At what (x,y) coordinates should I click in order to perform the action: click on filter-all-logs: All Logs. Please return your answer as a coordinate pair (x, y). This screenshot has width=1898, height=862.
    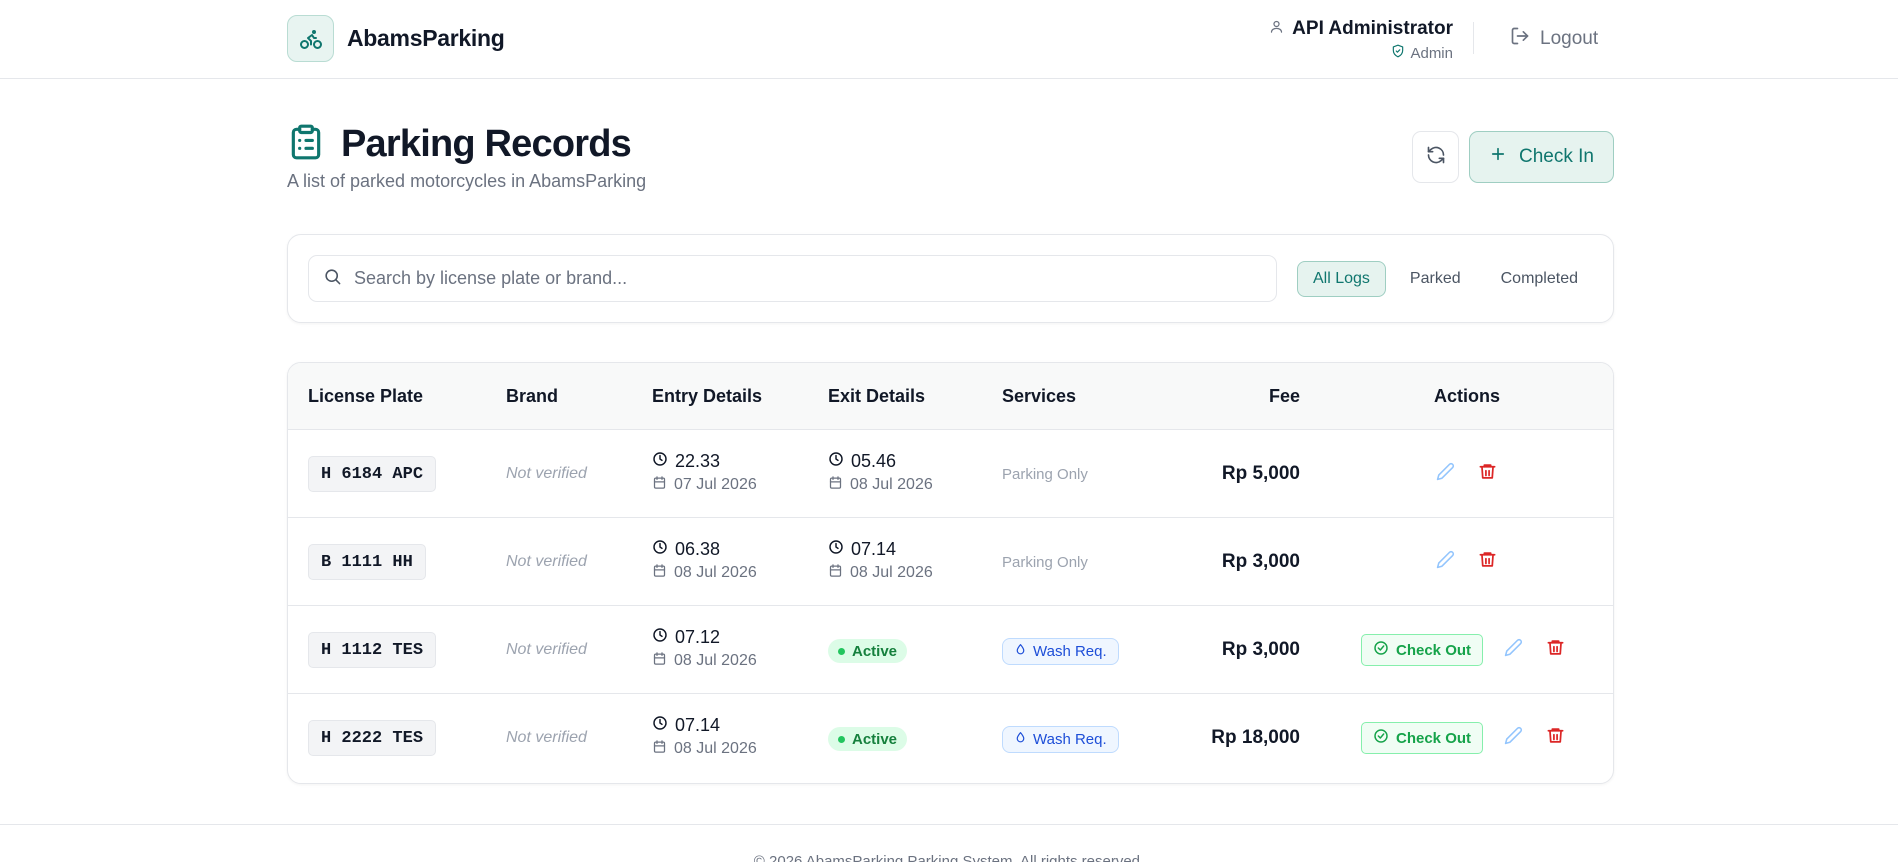
    Looking at the image, I should click on (1341, 279).